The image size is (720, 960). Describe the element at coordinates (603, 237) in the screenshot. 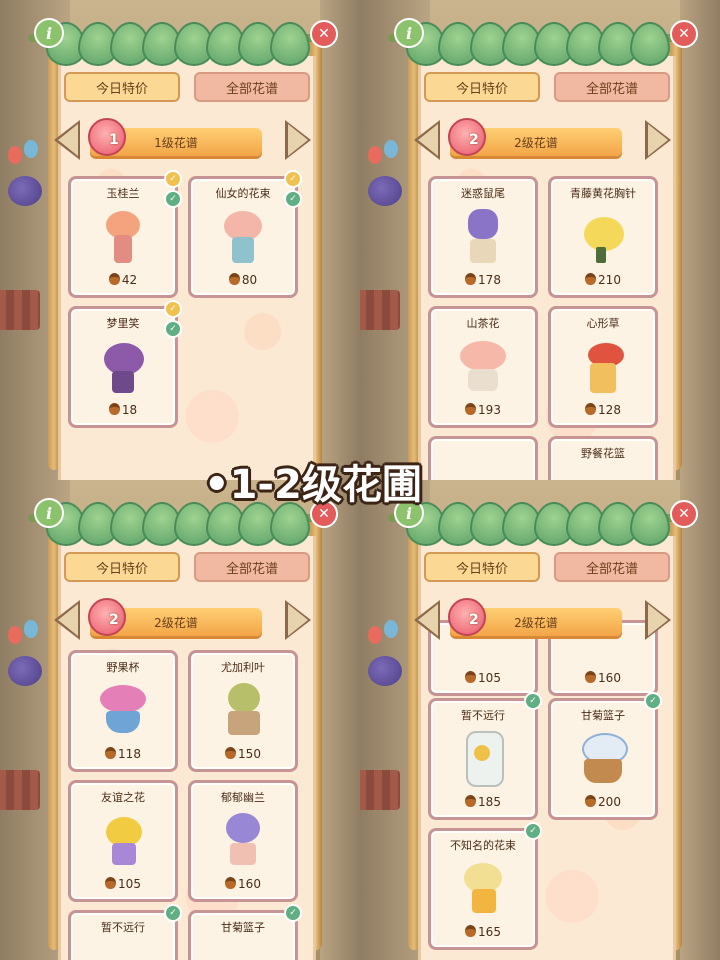

I see `flower-card: 青藤黄花胸针 210` at that location.